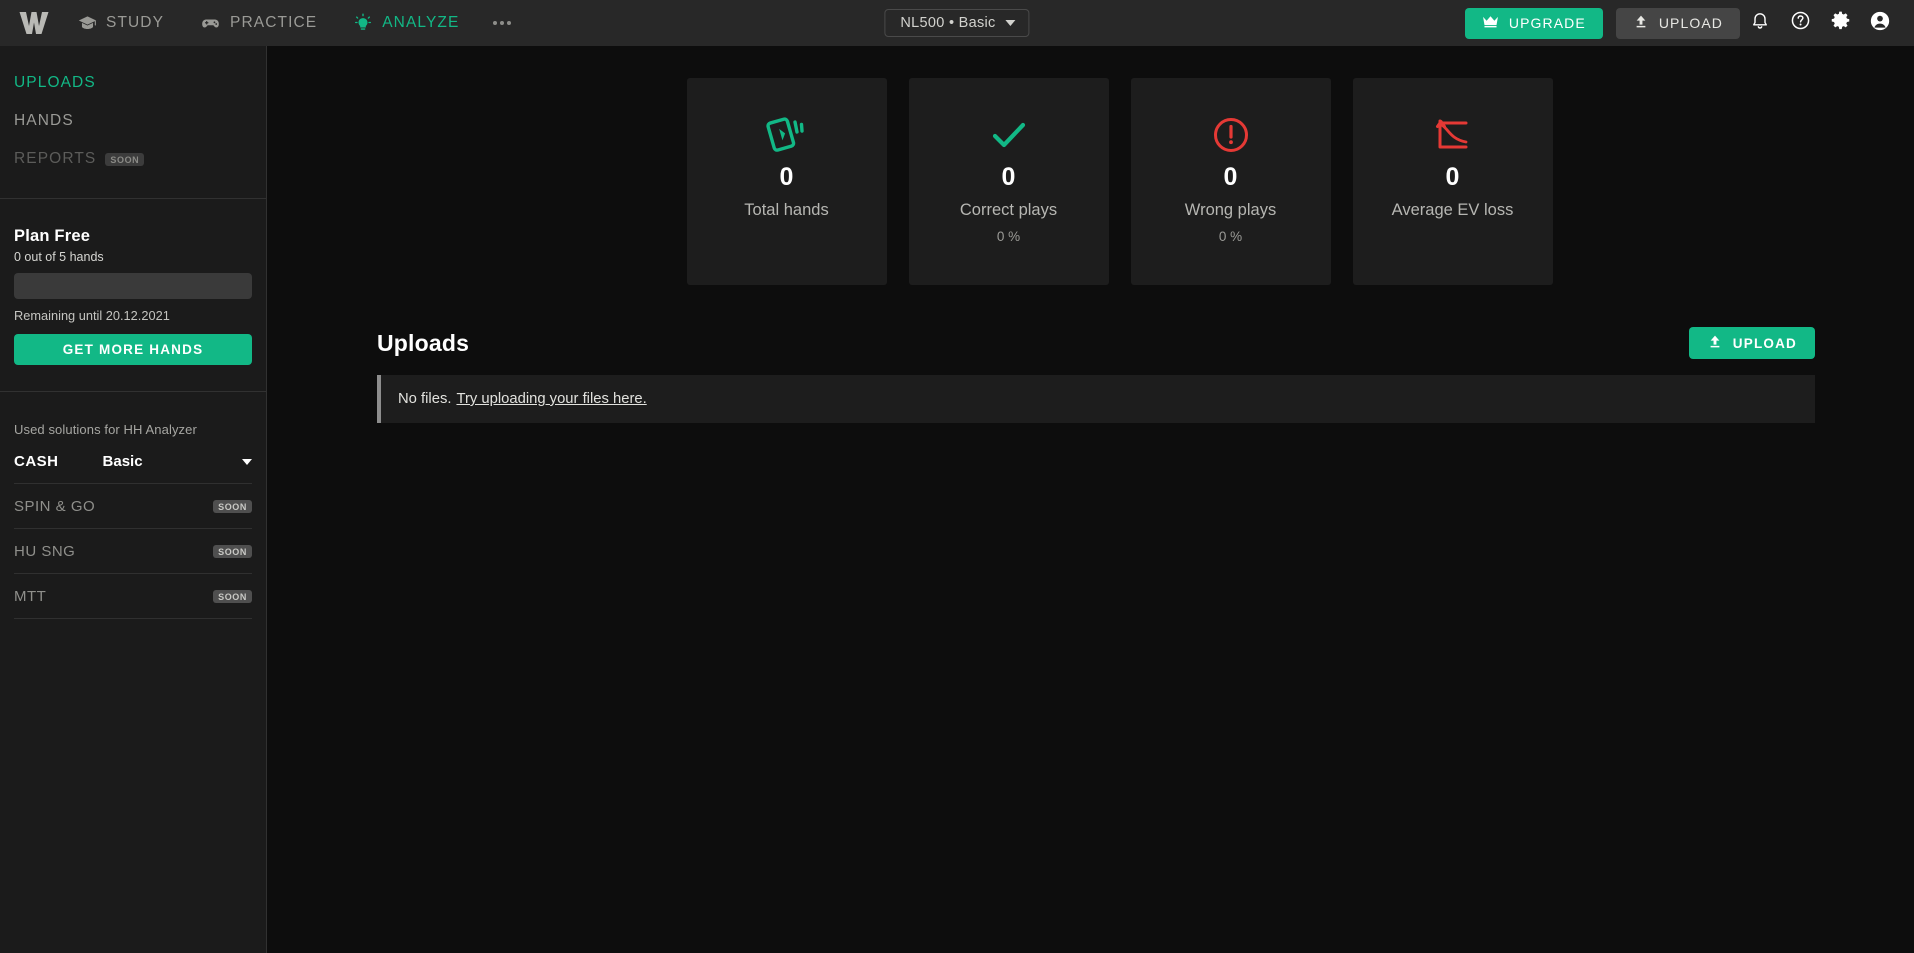  I want to click on sidebar-item-reports: REPORTS SOON, so click(133, 159).